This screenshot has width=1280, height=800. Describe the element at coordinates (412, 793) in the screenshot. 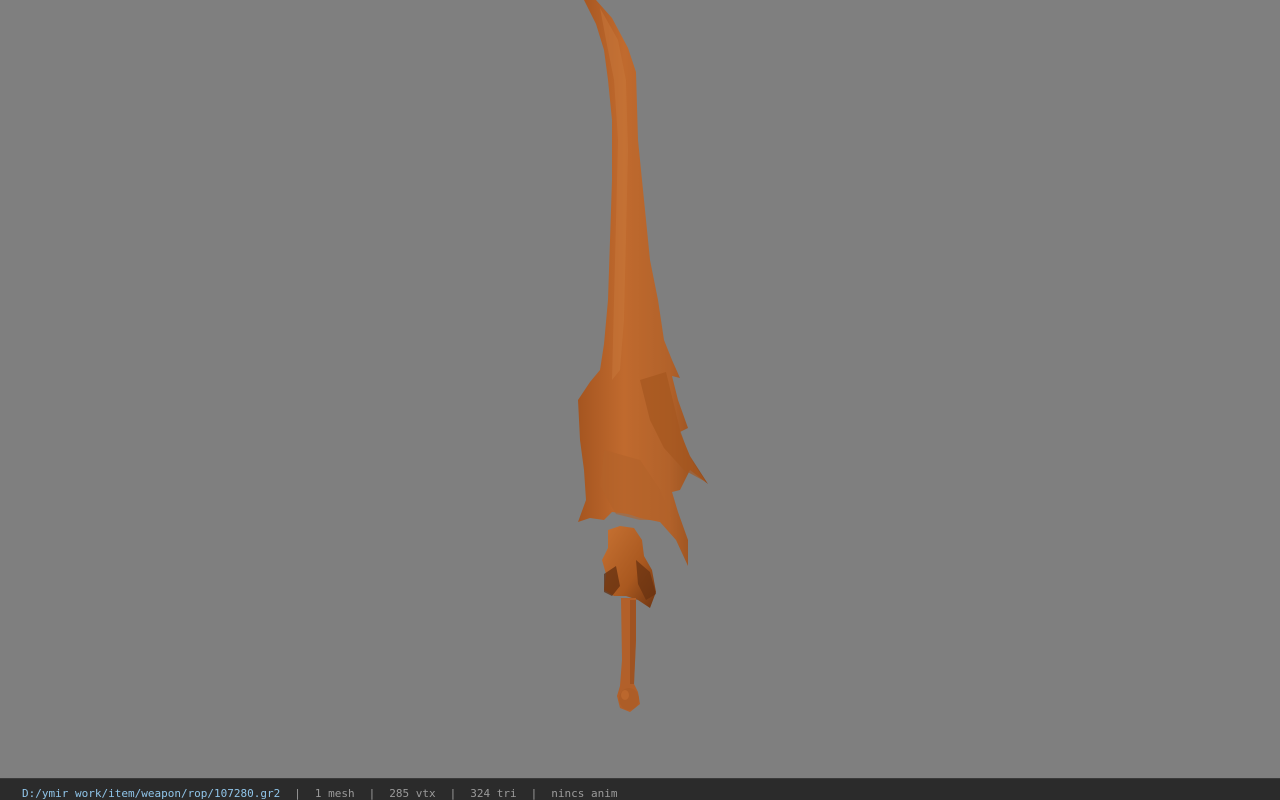

I see `vertex-count-label: 285 vtx` at that location.